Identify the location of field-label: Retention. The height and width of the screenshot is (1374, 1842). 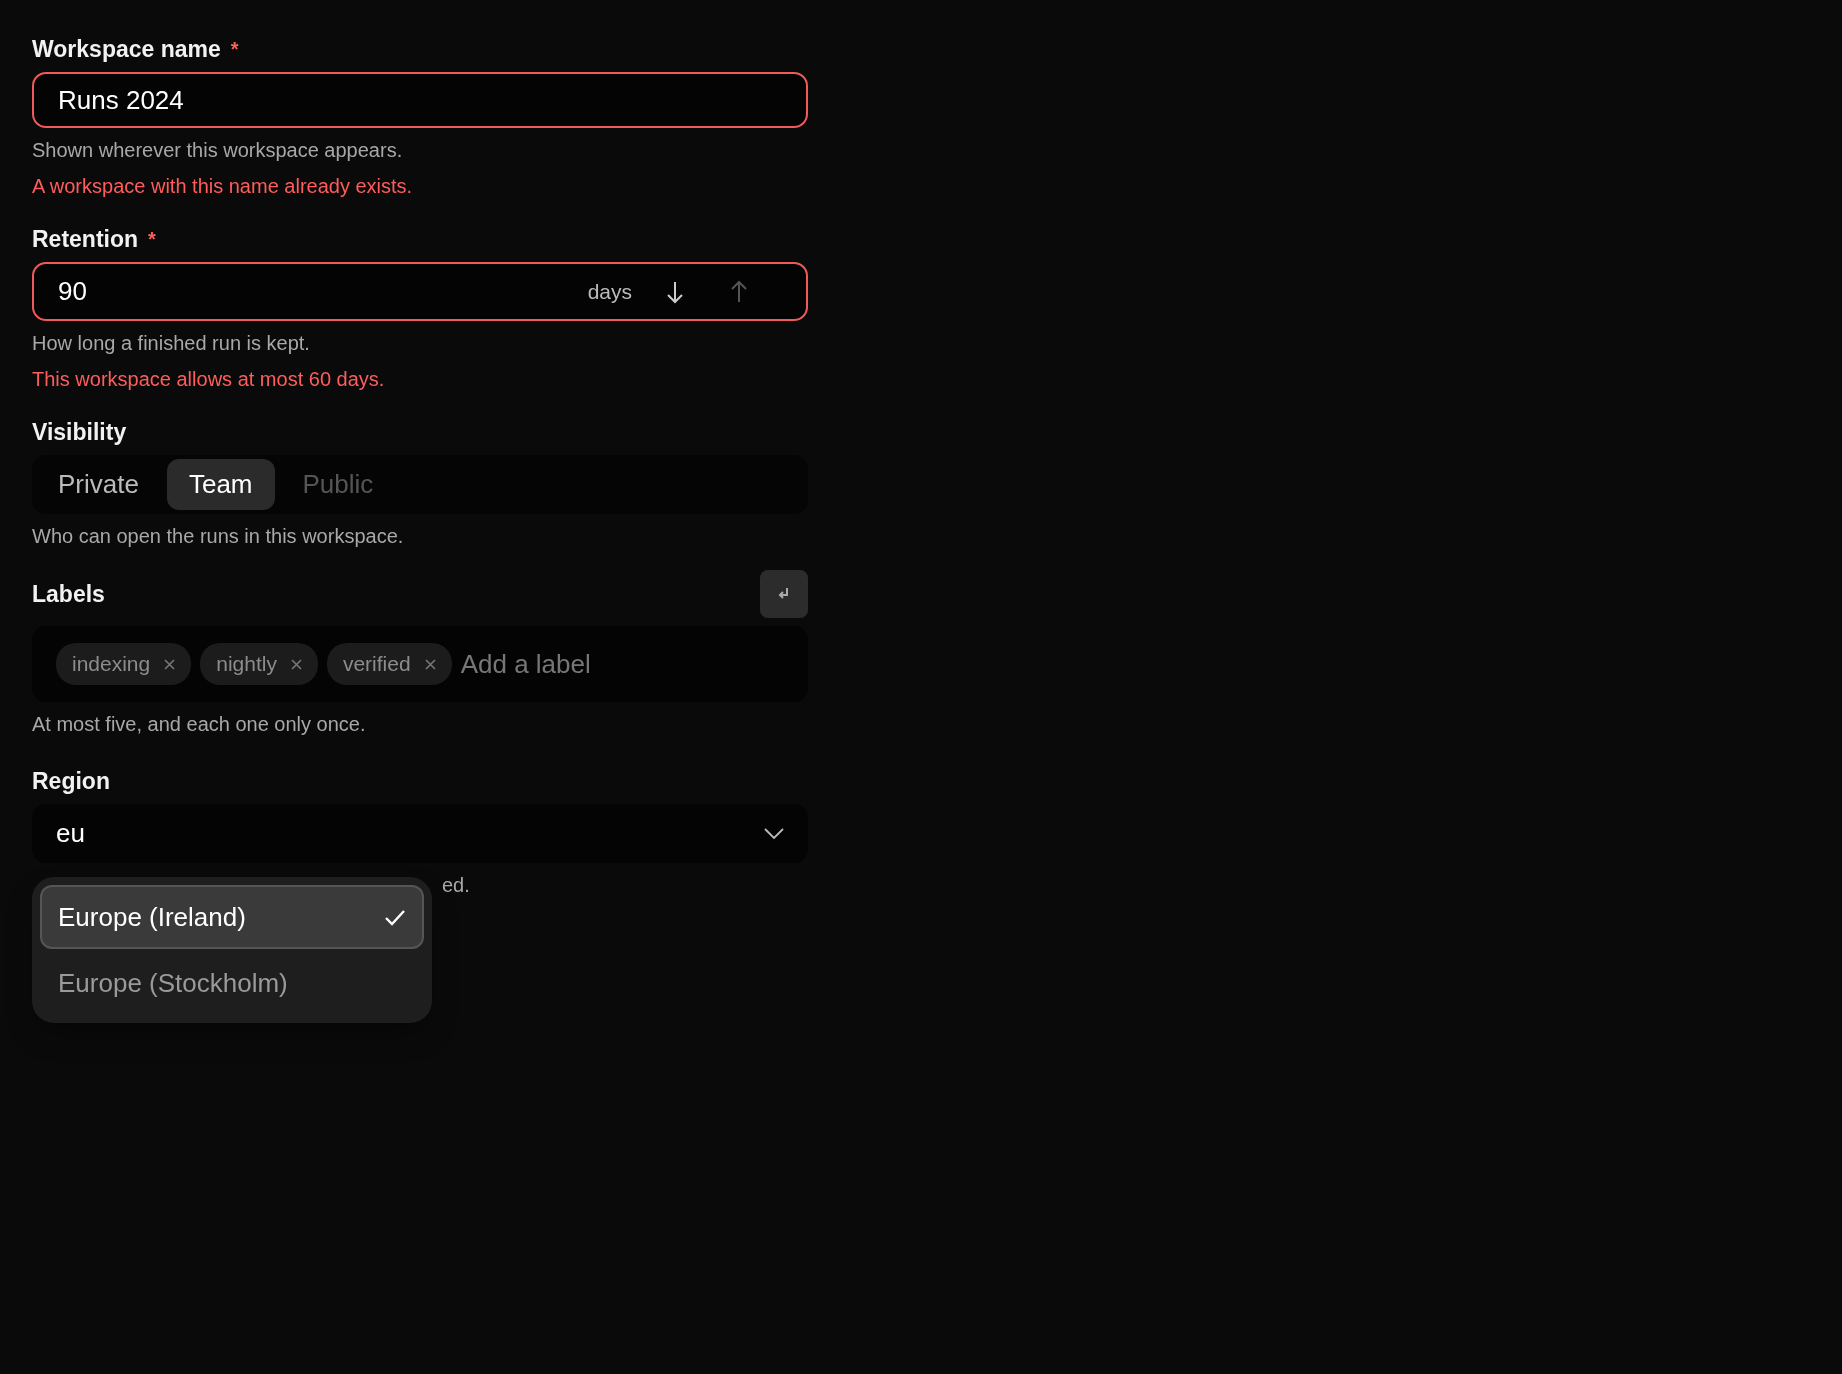
(85, 239).